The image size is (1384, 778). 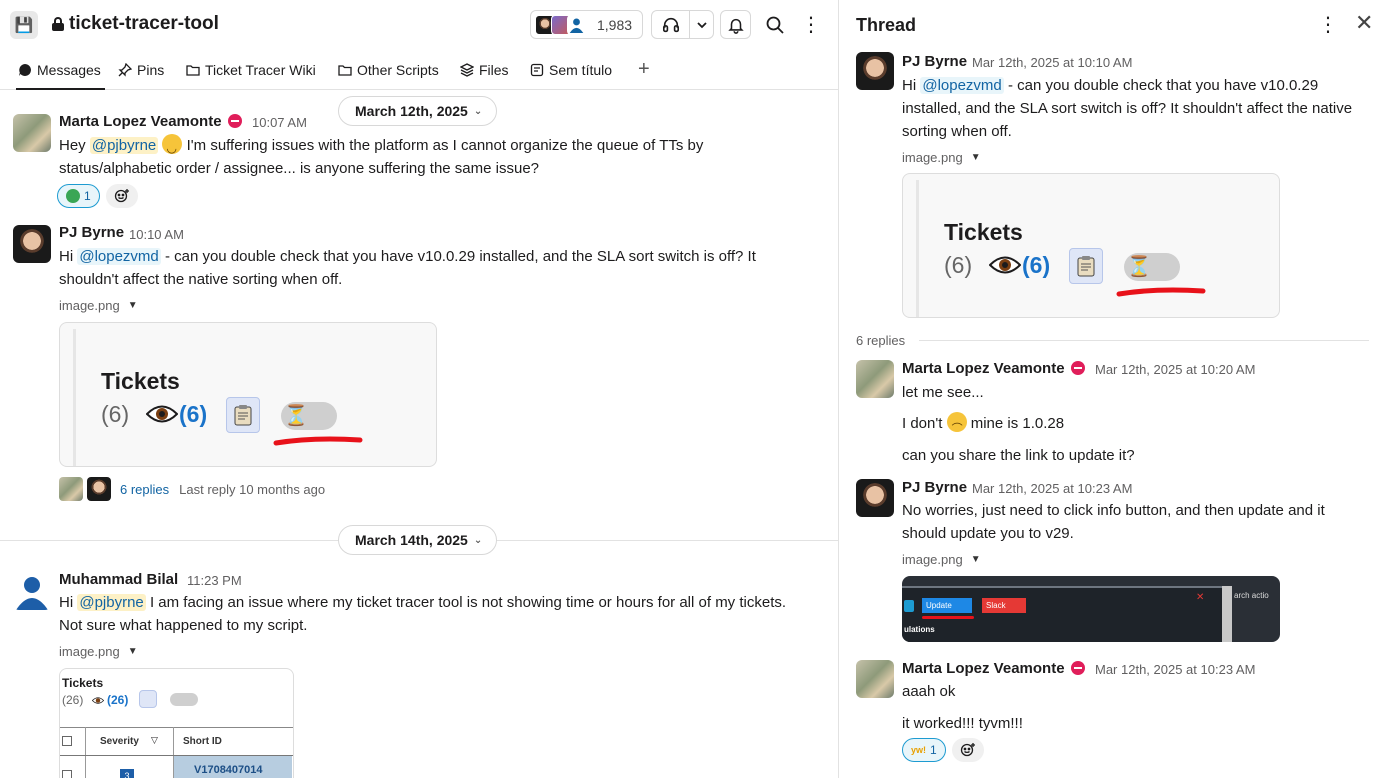 What do you see at coordinates (154, 740) in the screenshot?
I see `filter-icon: ▽` at bounding box center [154, 740].